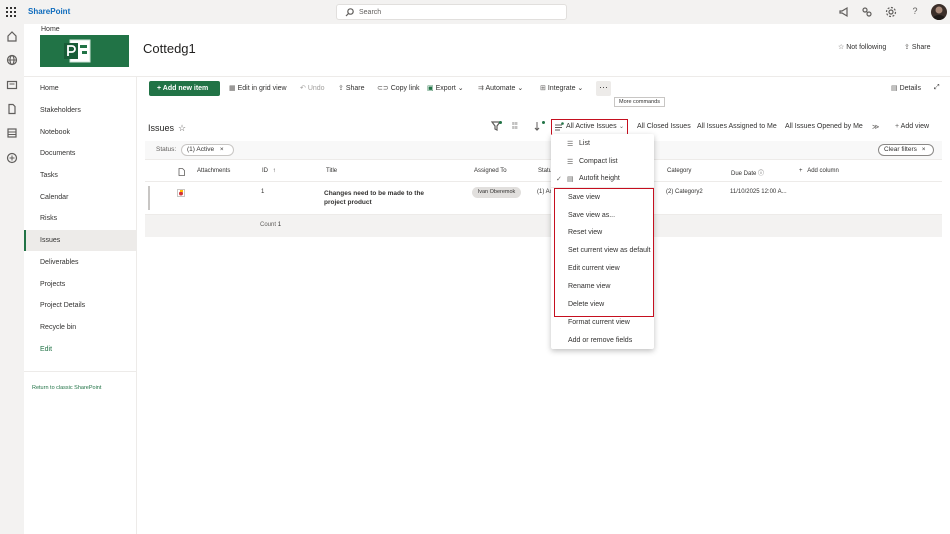  Describe the element at coordinates (80, 110) in the screenshot. I see `nav-item-stakeholders: Stakeholders` at that location.